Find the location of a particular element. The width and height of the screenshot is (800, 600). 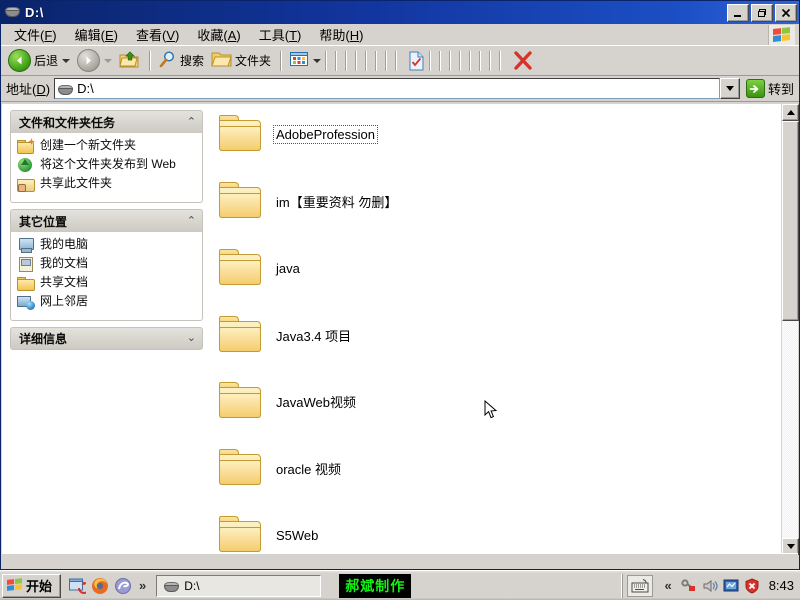

chevron-down-icon: ⌄ is located at coordinates (191, 338).